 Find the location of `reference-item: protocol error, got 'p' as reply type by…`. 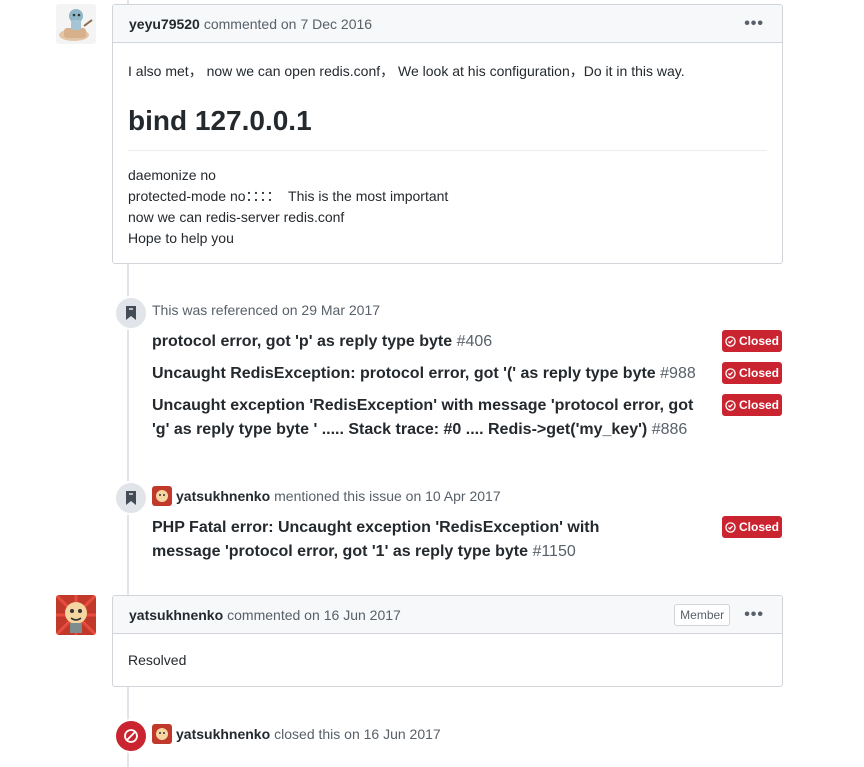

reference-item: protocol error, got 'p' as reply type by… is located at coordinates (432, 342).